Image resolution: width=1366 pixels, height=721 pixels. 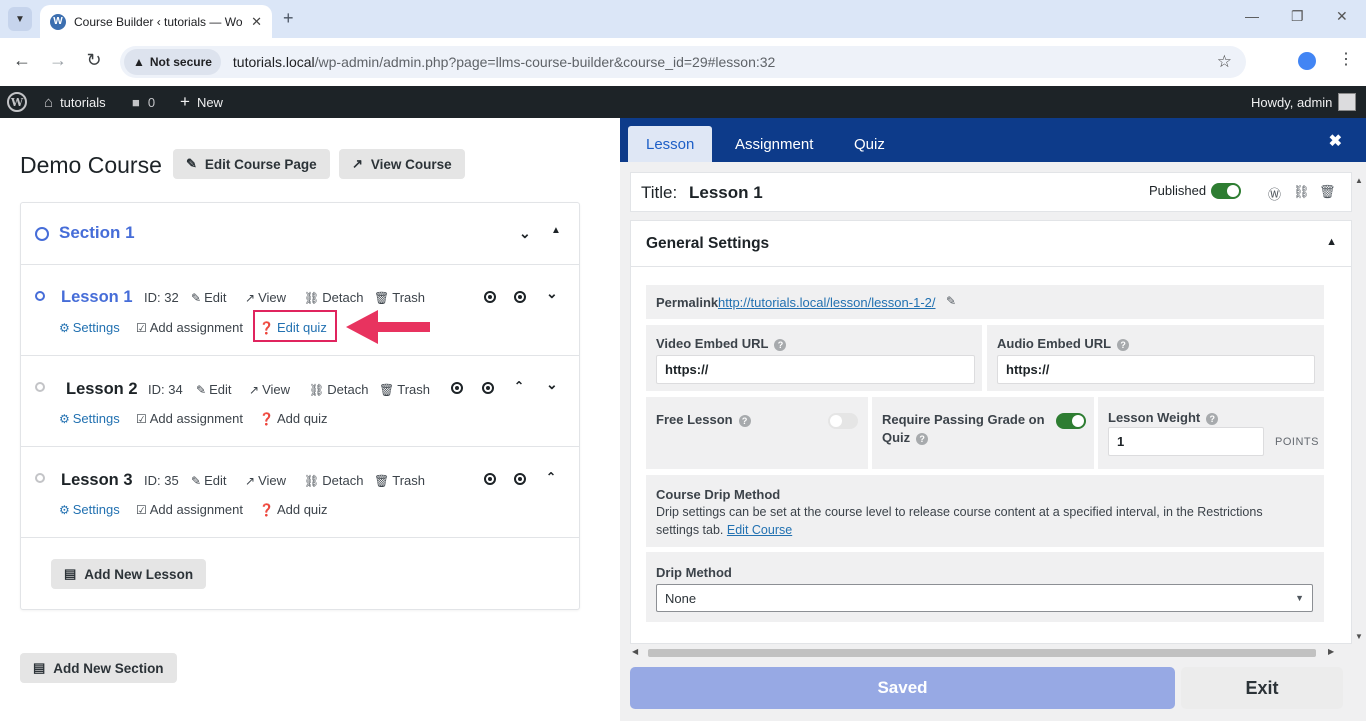 What do you see at coordinates (75, 102) in the screenshot?
I see `site-name-menu: ⌂ tutorials` at bounding box center [75, 102].